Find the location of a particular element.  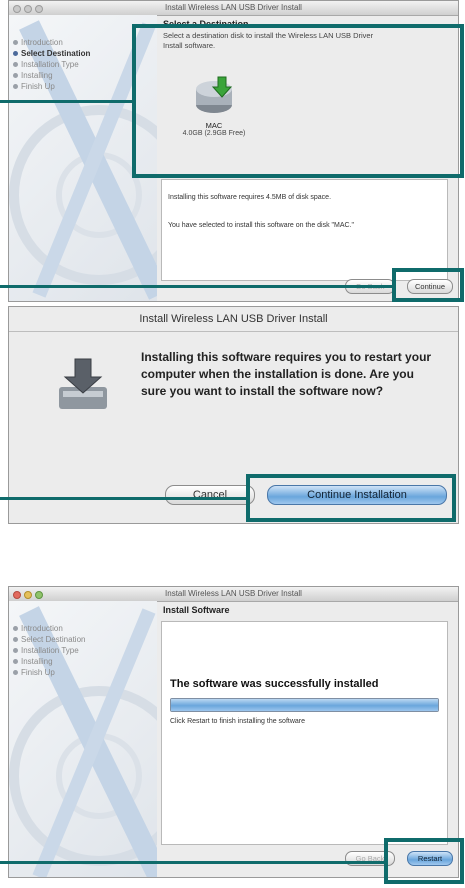

callout-continue-installation-box is located at coordinates (351, 498).